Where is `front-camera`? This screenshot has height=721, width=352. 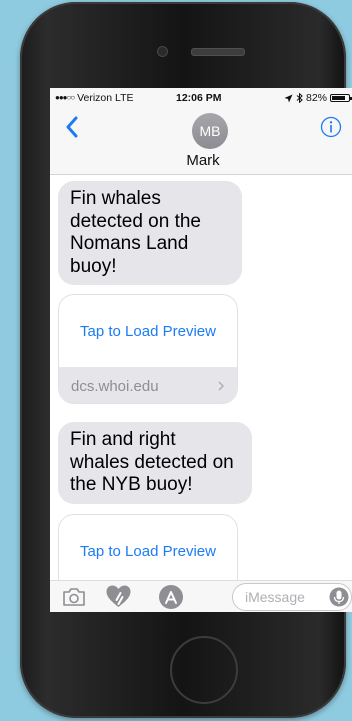 front-camera is located at coordinates (162, 51).